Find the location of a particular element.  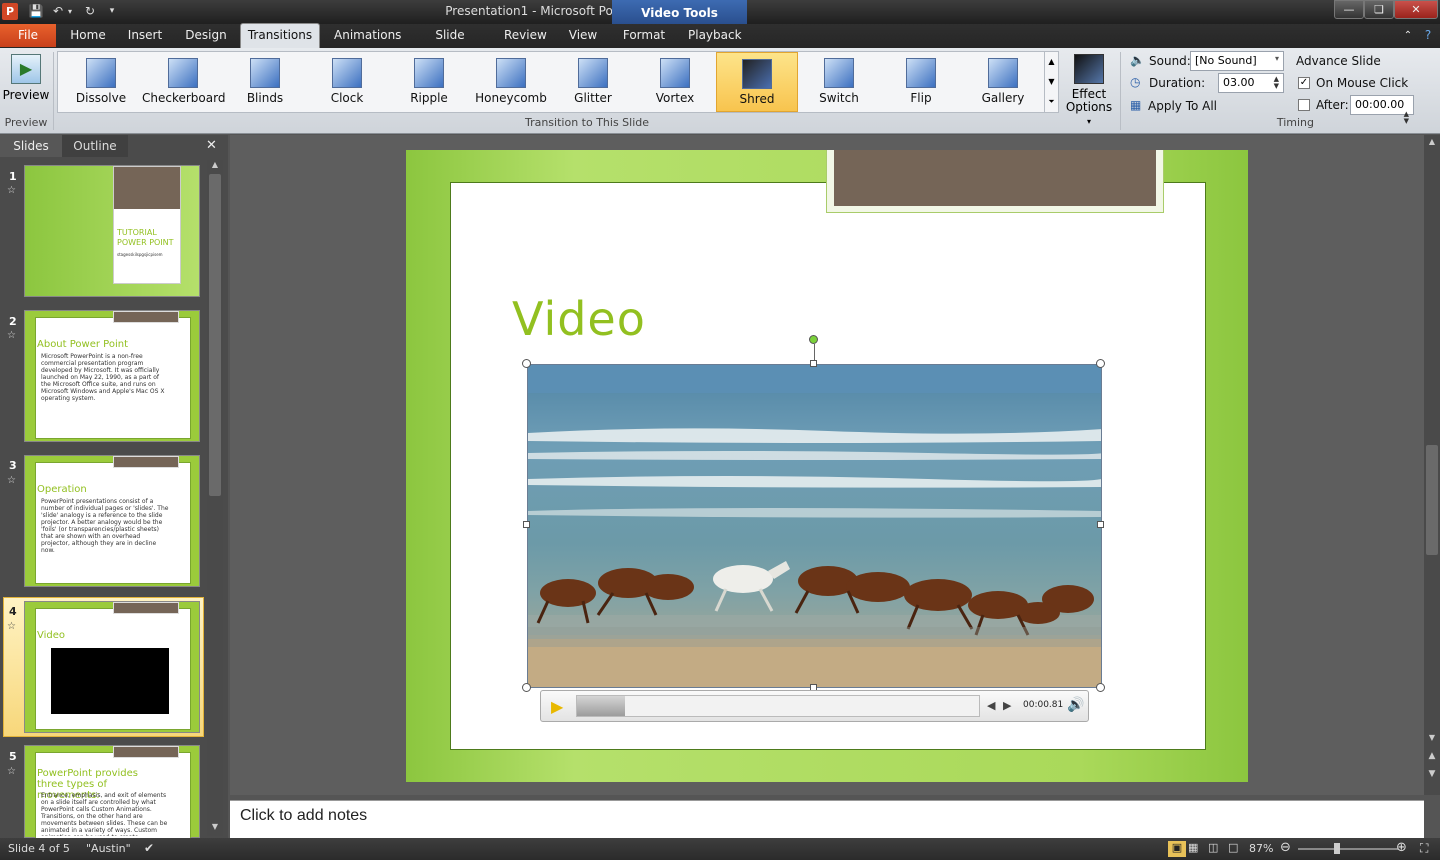

transition-gallery-item: Gallery is located at coordinates (1003, 82).